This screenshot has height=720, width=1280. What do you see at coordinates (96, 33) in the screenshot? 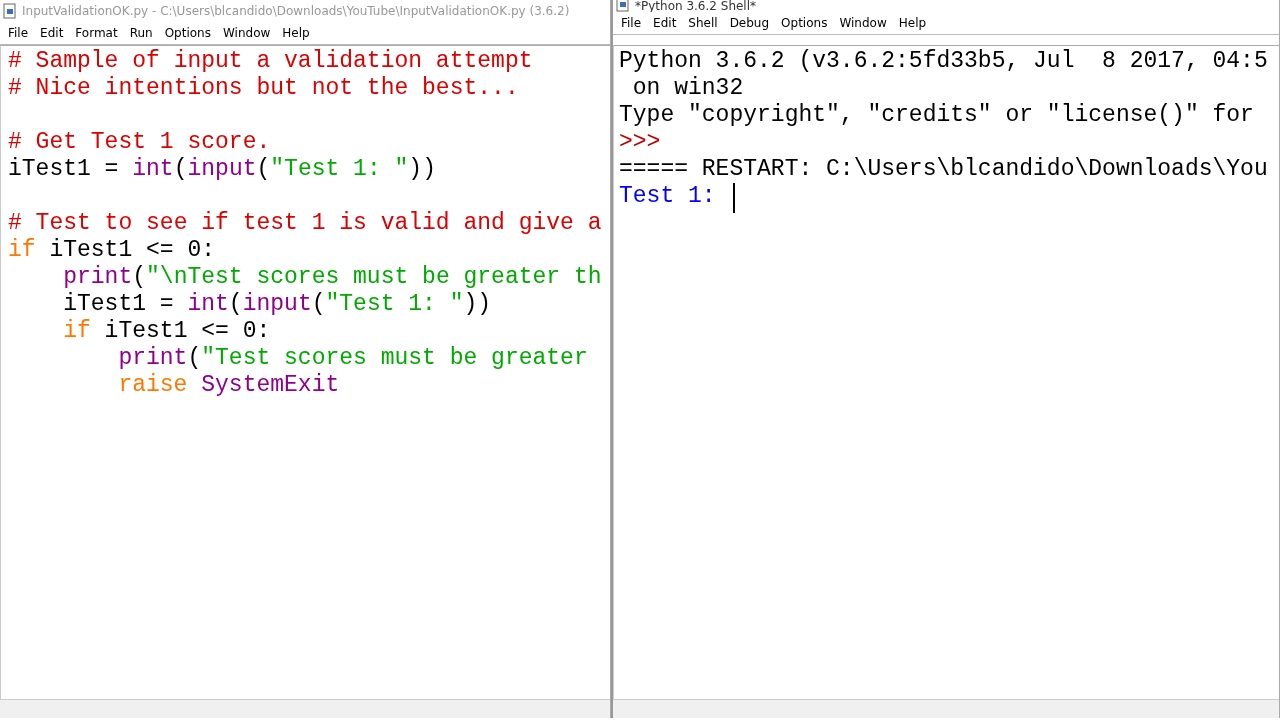
I see `menu-item: Format` at bounding box center [96, 33].